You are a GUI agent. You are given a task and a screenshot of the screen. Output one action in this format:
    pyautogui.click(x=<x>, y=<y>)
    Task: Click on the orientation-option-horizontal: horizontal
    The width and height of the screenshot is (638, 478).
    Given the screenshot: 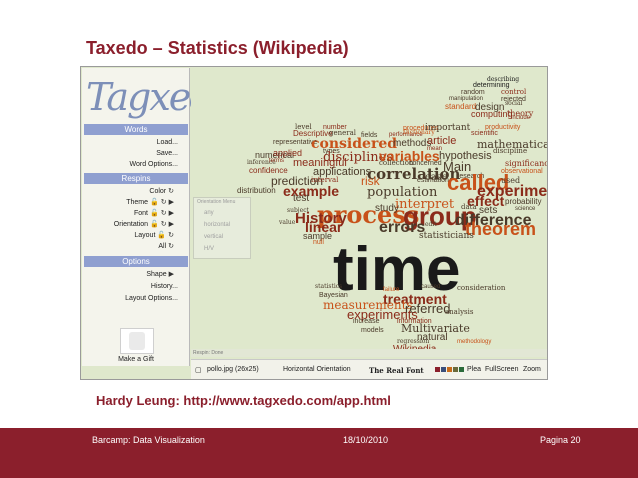 What is the action you would take?
    pyautogui.click(x=217, y=225)
    